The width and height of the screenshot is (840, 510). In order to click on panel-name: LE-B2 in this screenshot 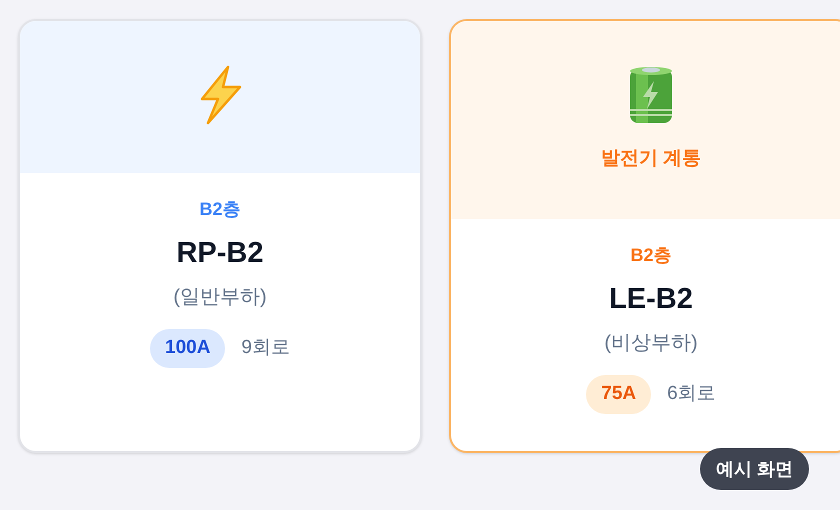, I will do `click(651, 299)`.